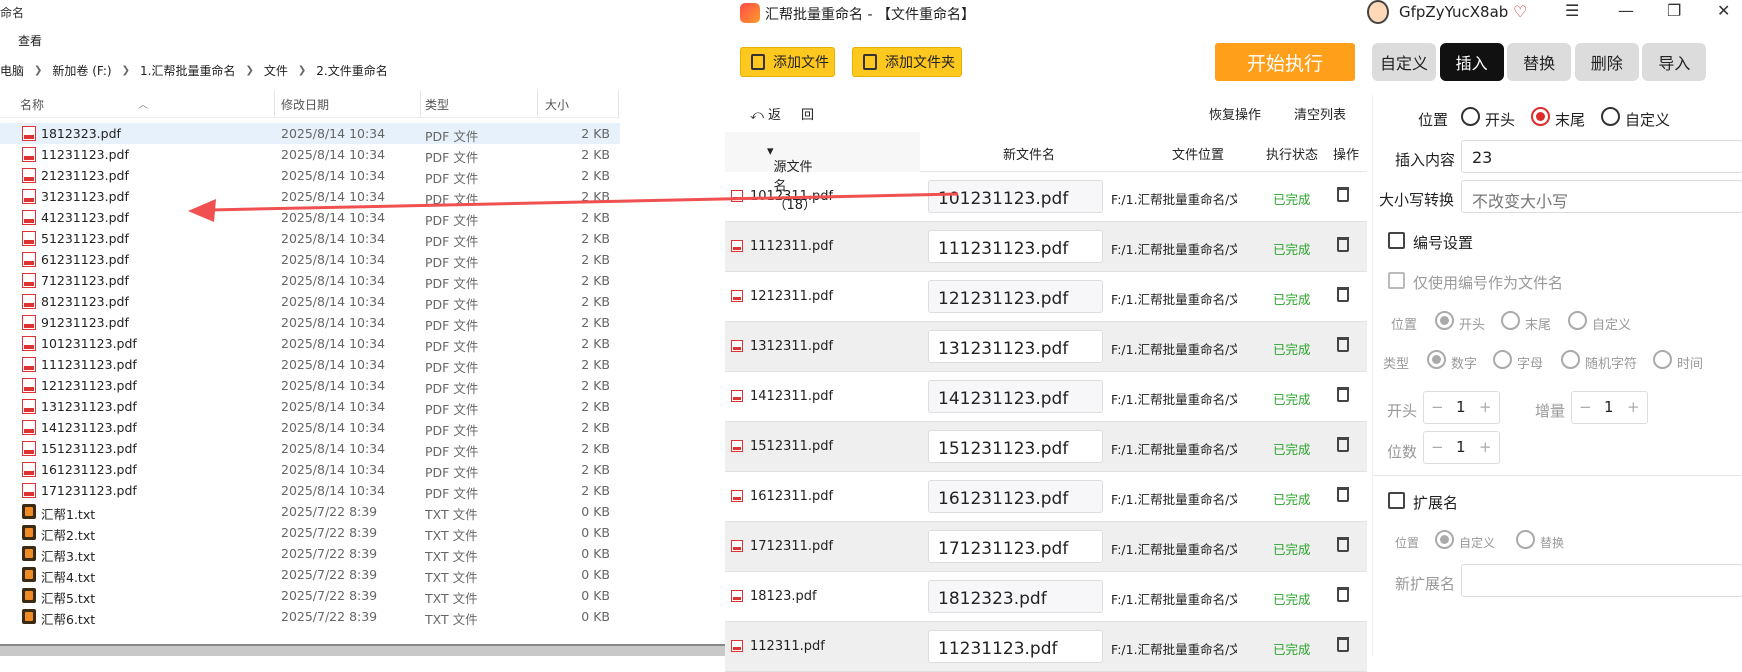  I want to click on file-row: 31231123.pdf 2025/8/14 10:34 PDF 文件 2 KB, so click(310, 196).